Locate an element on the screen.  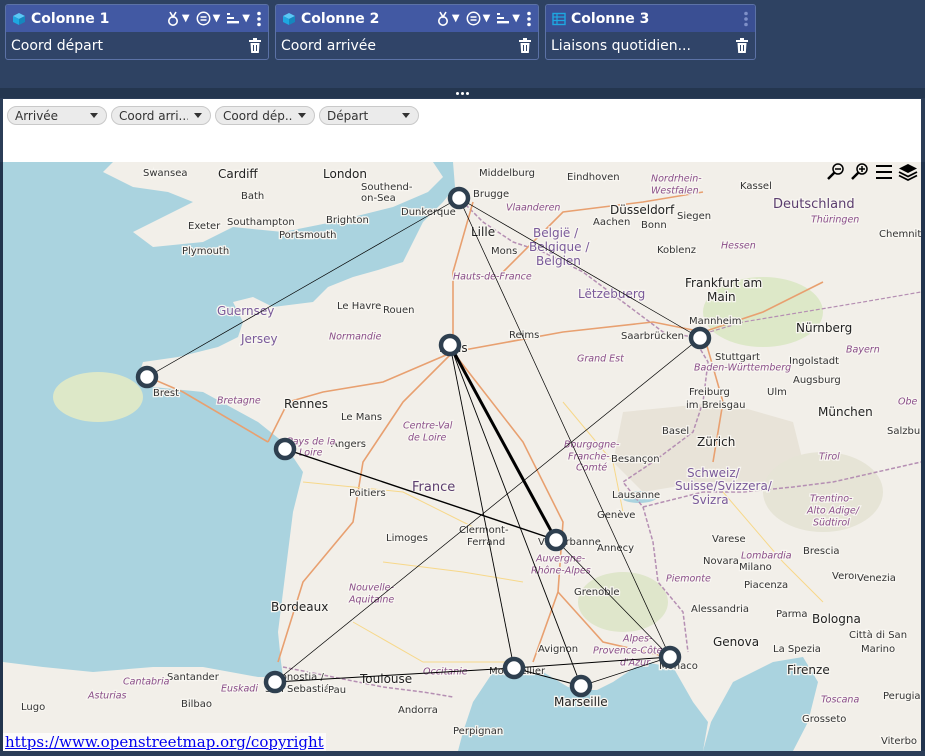
place-label-chemnitz: Chemnitz is located at coordinates (900, 234).